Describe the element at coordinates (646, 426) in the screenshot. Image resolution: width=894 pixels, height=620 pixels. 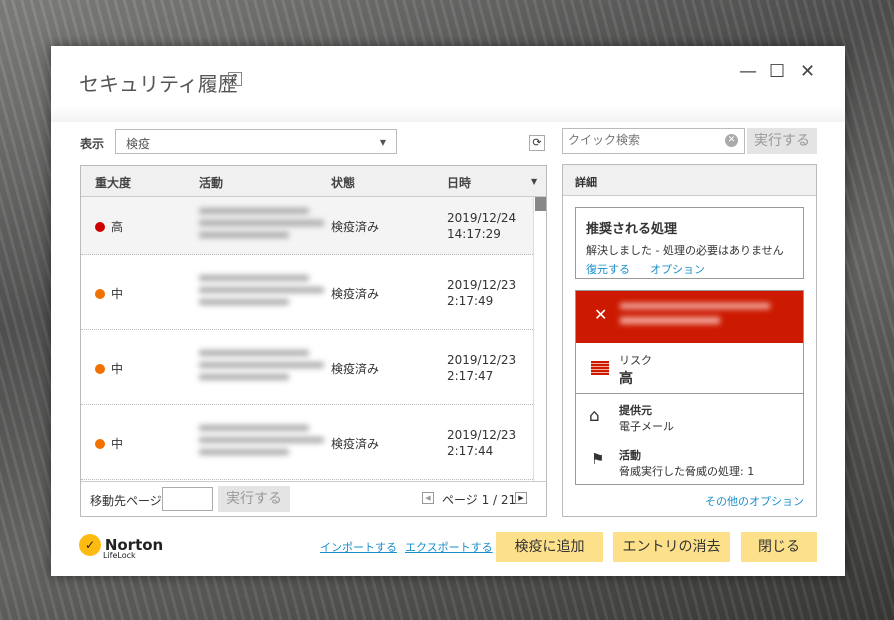
I see `source-value: 電子メール` at that location.